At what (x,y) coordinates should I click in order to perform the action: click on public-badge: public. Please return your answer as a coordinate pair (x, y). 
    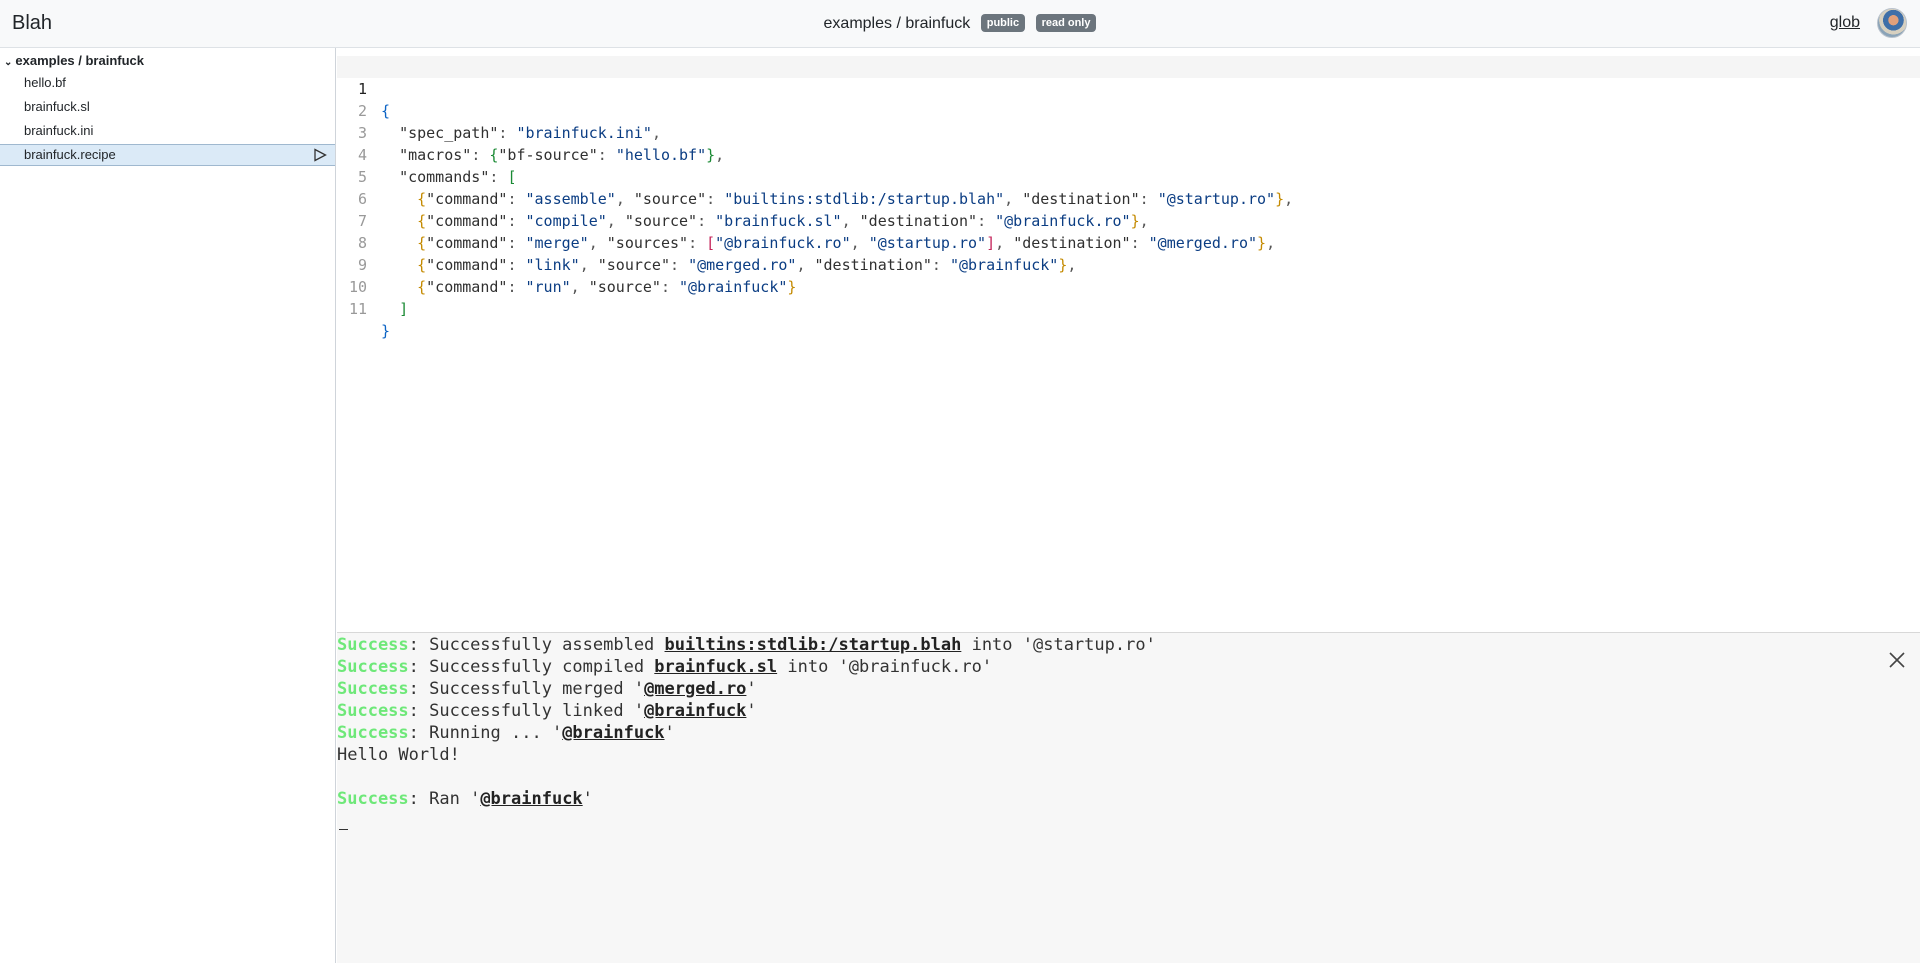
    Looking at the image, I should click on (1003, 23).